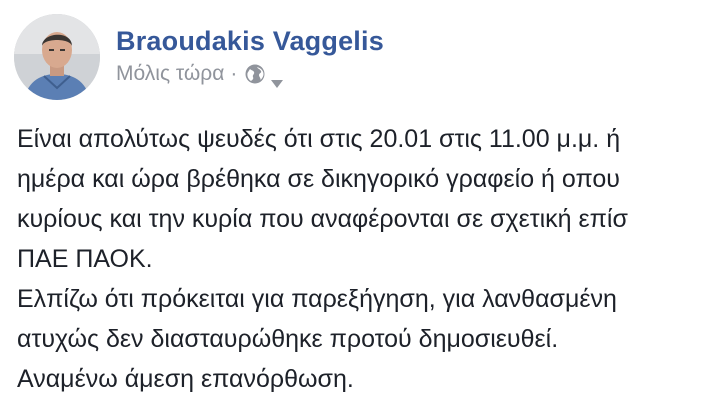 The height and width of the screenshot is (405, 720). I want to click on chevron-down-icon, so click(277, 78).